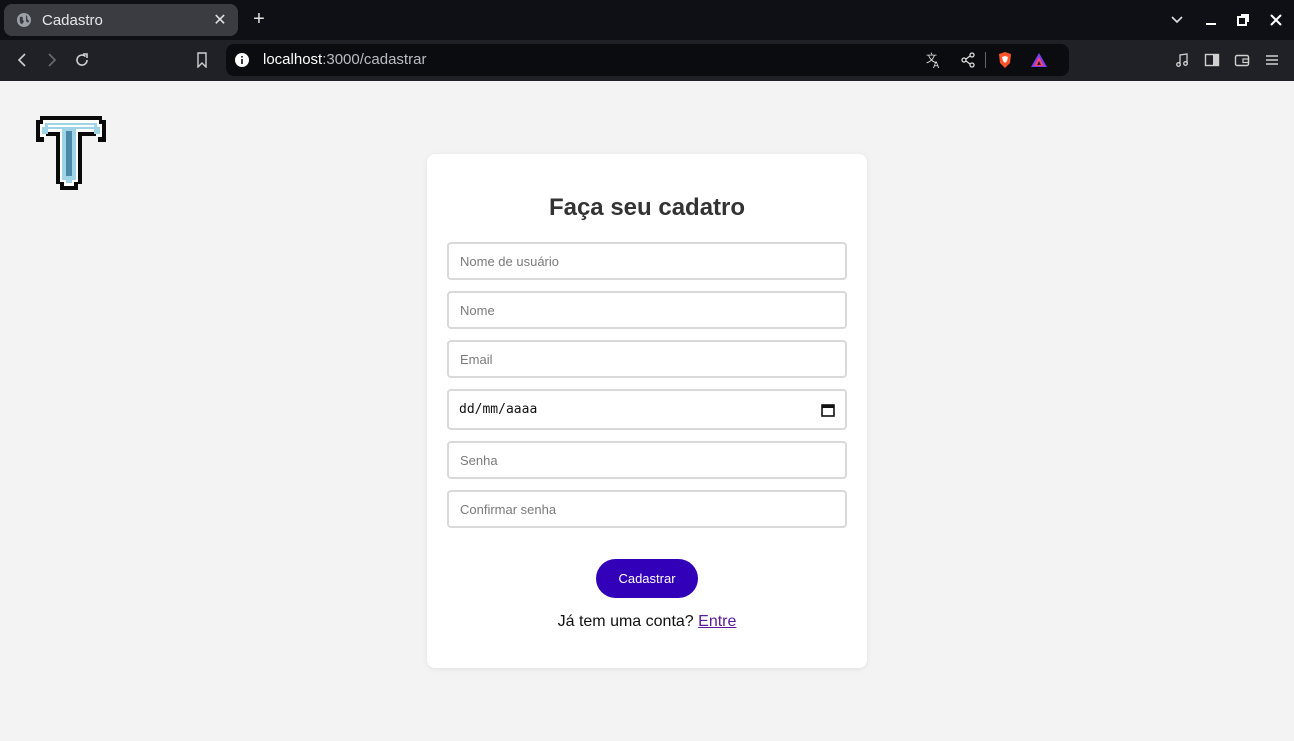  I want to click on menu-icon, so click(1272, 60).